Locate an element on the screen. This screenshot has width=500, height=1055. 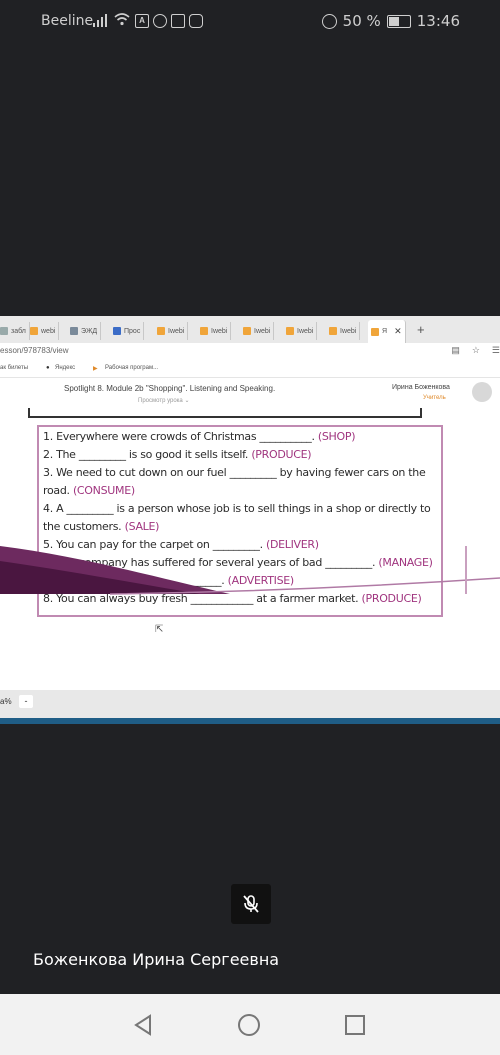
close-tab-icon: ✕ is located at coordinates (398, 331).